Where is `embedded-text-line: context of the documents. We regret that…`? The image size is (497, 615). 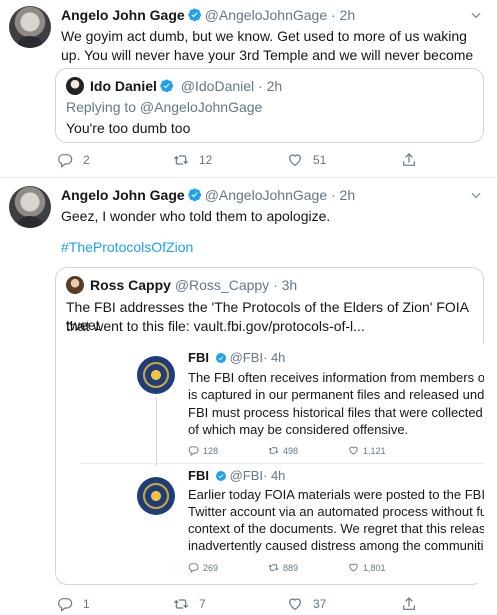
embedded-text-line: context of the documents. We regret that… is located at coordinates (336, 528).